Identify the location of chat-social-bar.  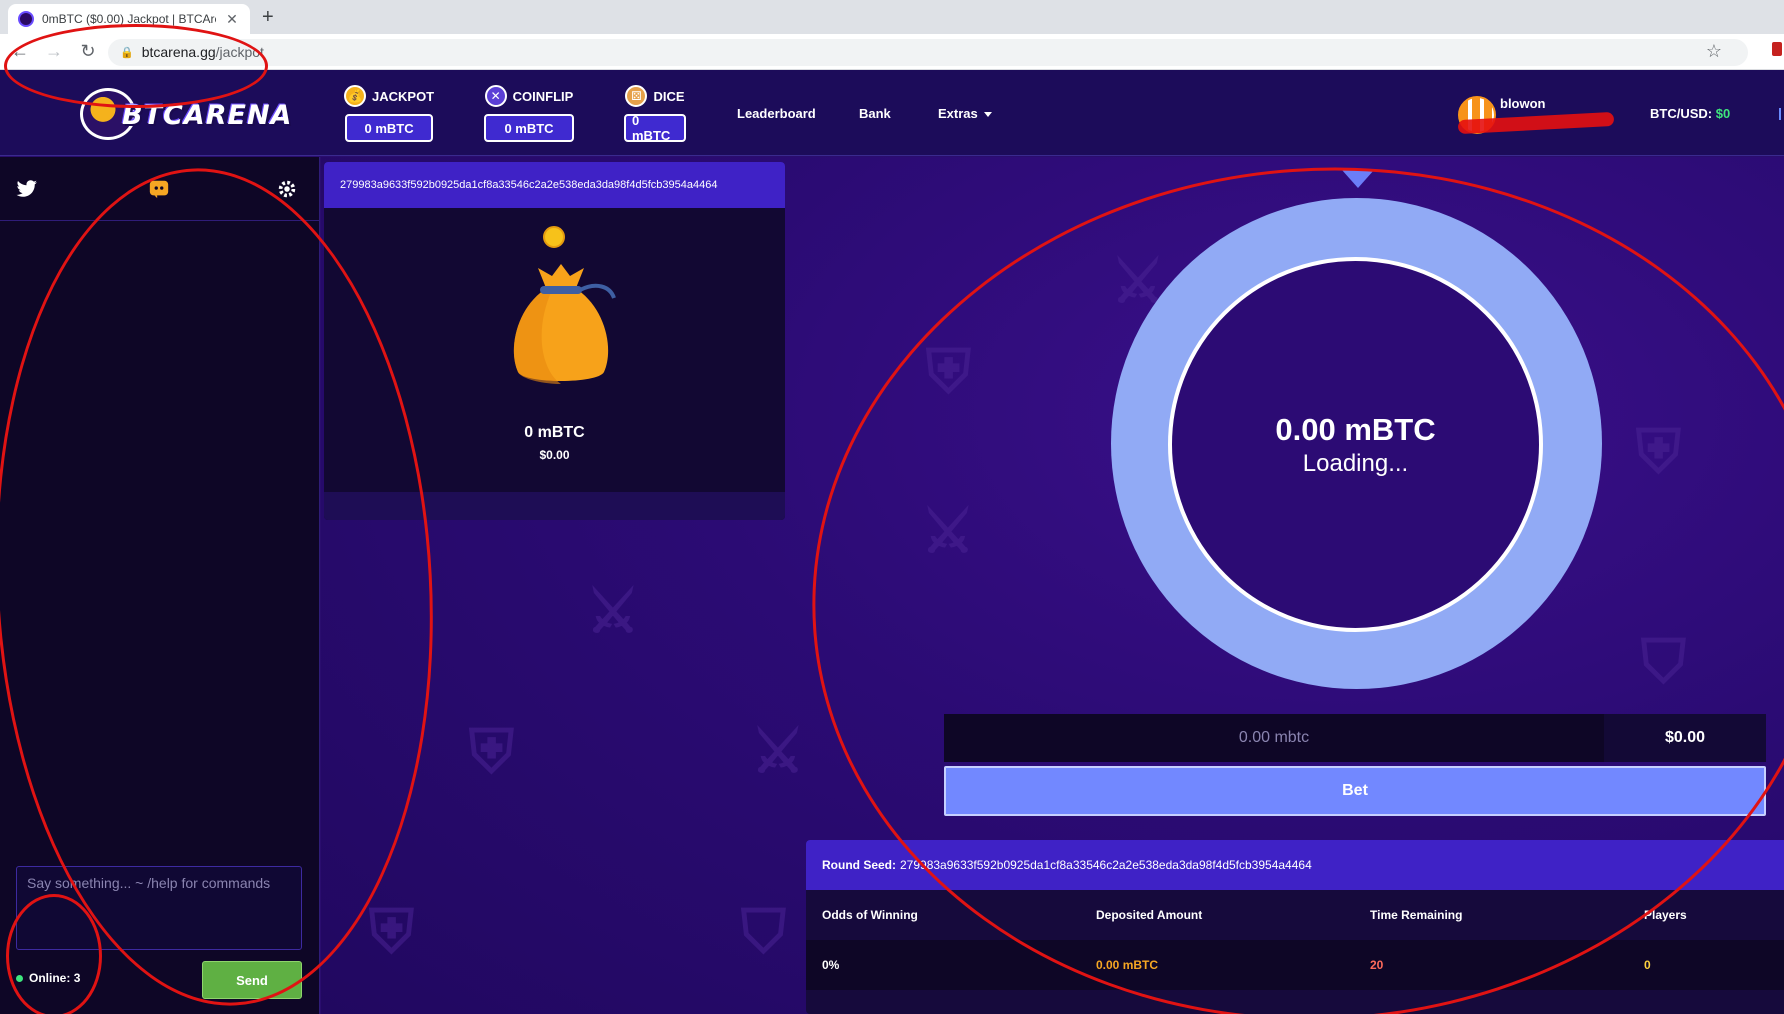
(159, 189).